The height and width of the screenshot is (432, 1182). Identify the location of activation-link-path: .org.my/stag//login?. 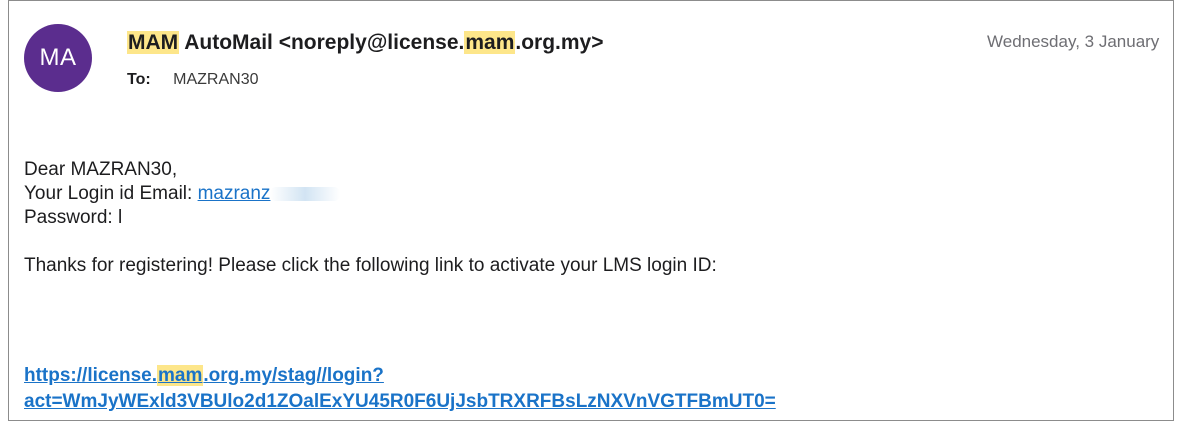
(293, 375).